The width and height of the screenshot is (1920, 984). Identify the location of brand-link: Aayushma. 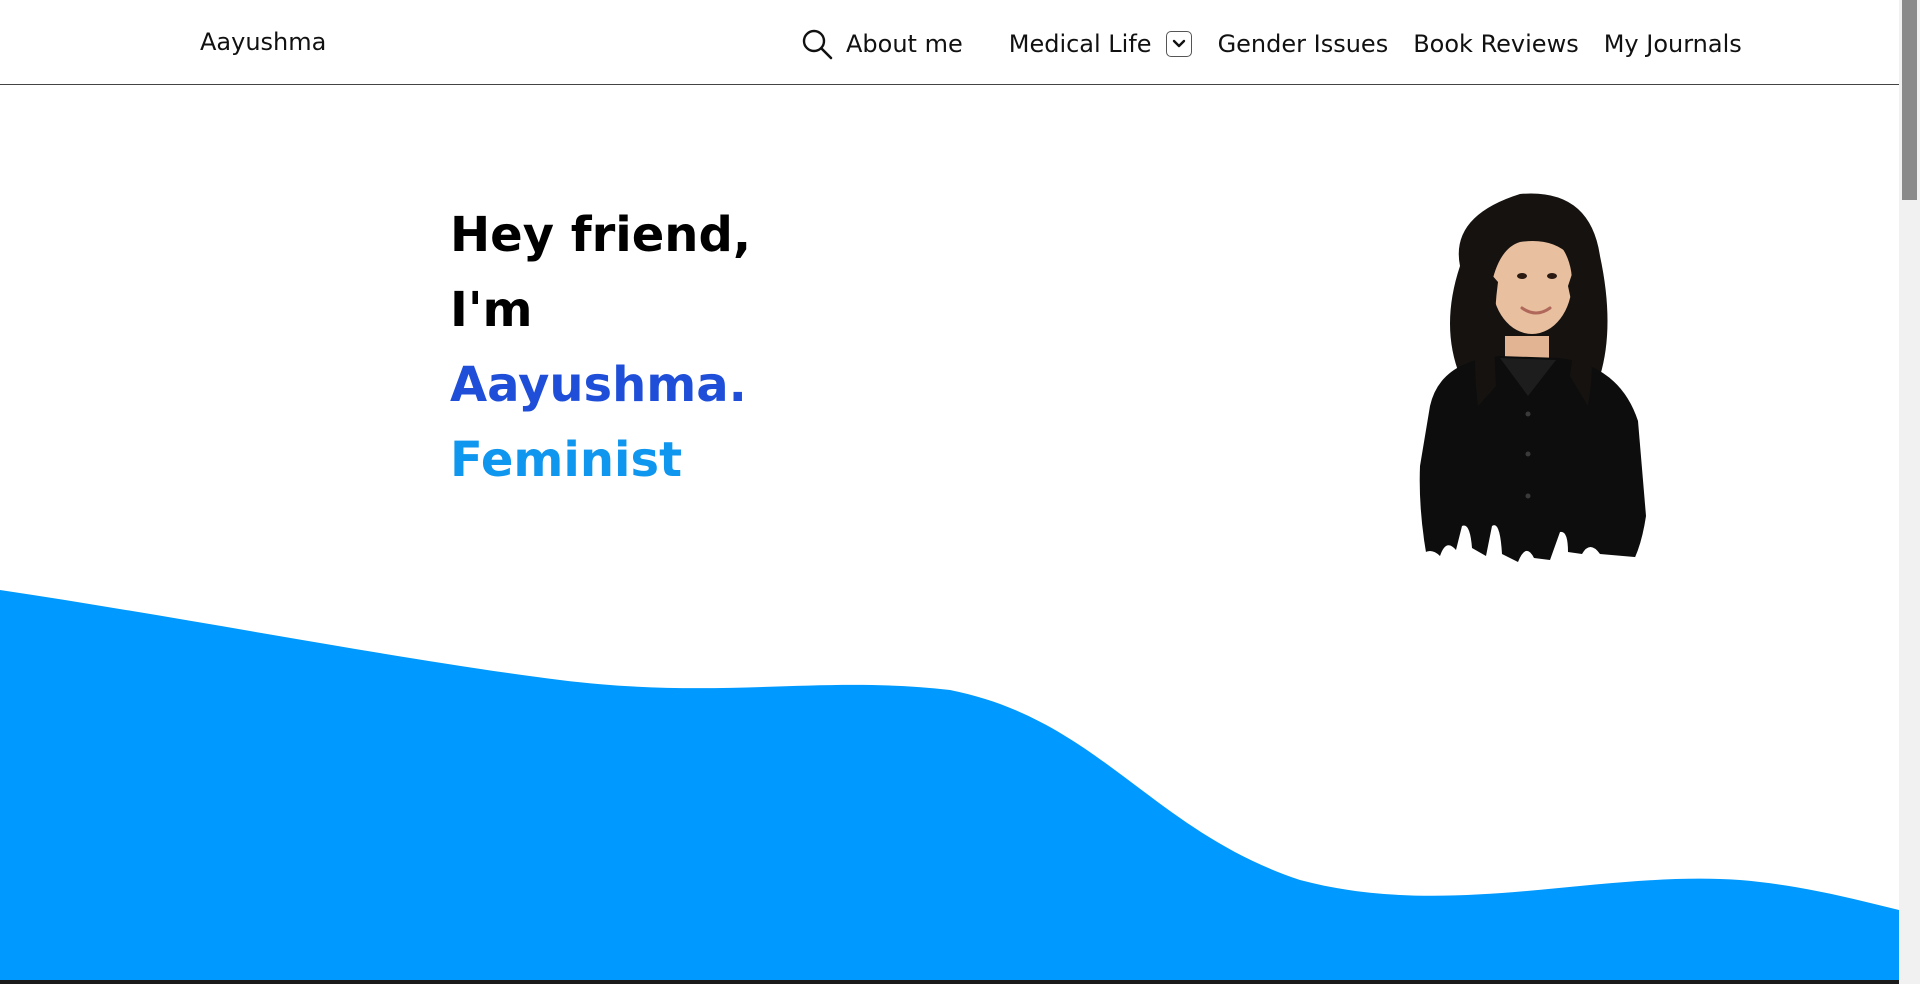
(263, 42).